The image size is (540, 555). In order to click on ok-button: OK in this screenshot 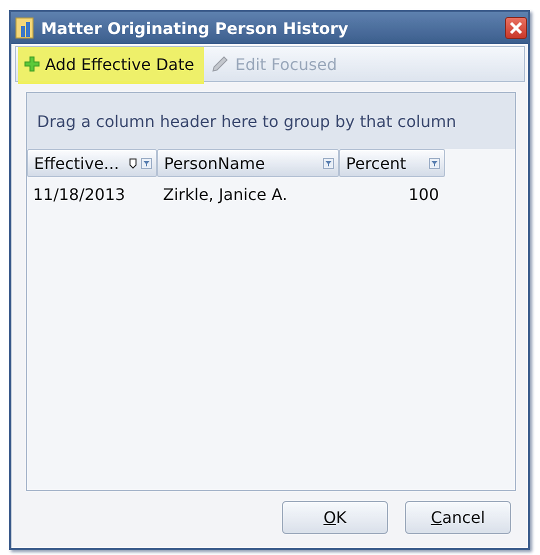, I will do `click(335, 517)`.